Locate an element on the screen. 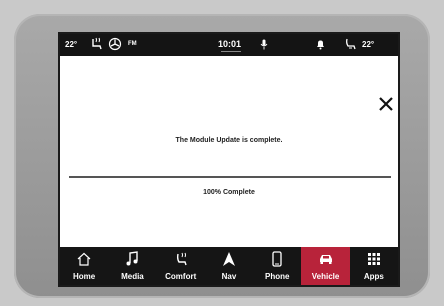 Image resolution: width=444 pixels, height=306 pixels. close-button is located at coordinates (386, 104).